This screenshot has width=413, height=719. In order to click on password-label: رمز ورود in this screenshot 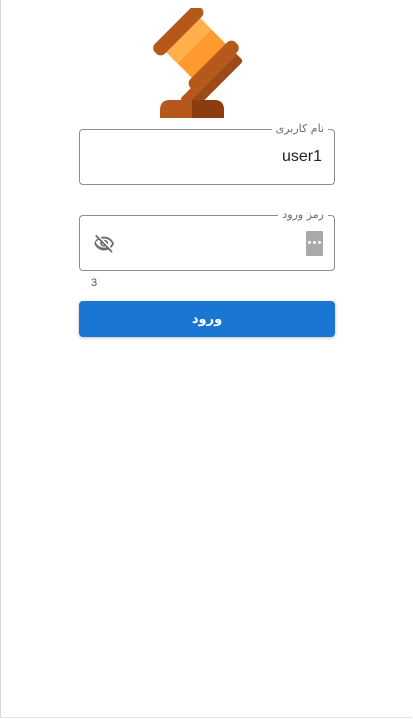, I will do `click(303, 215)`.